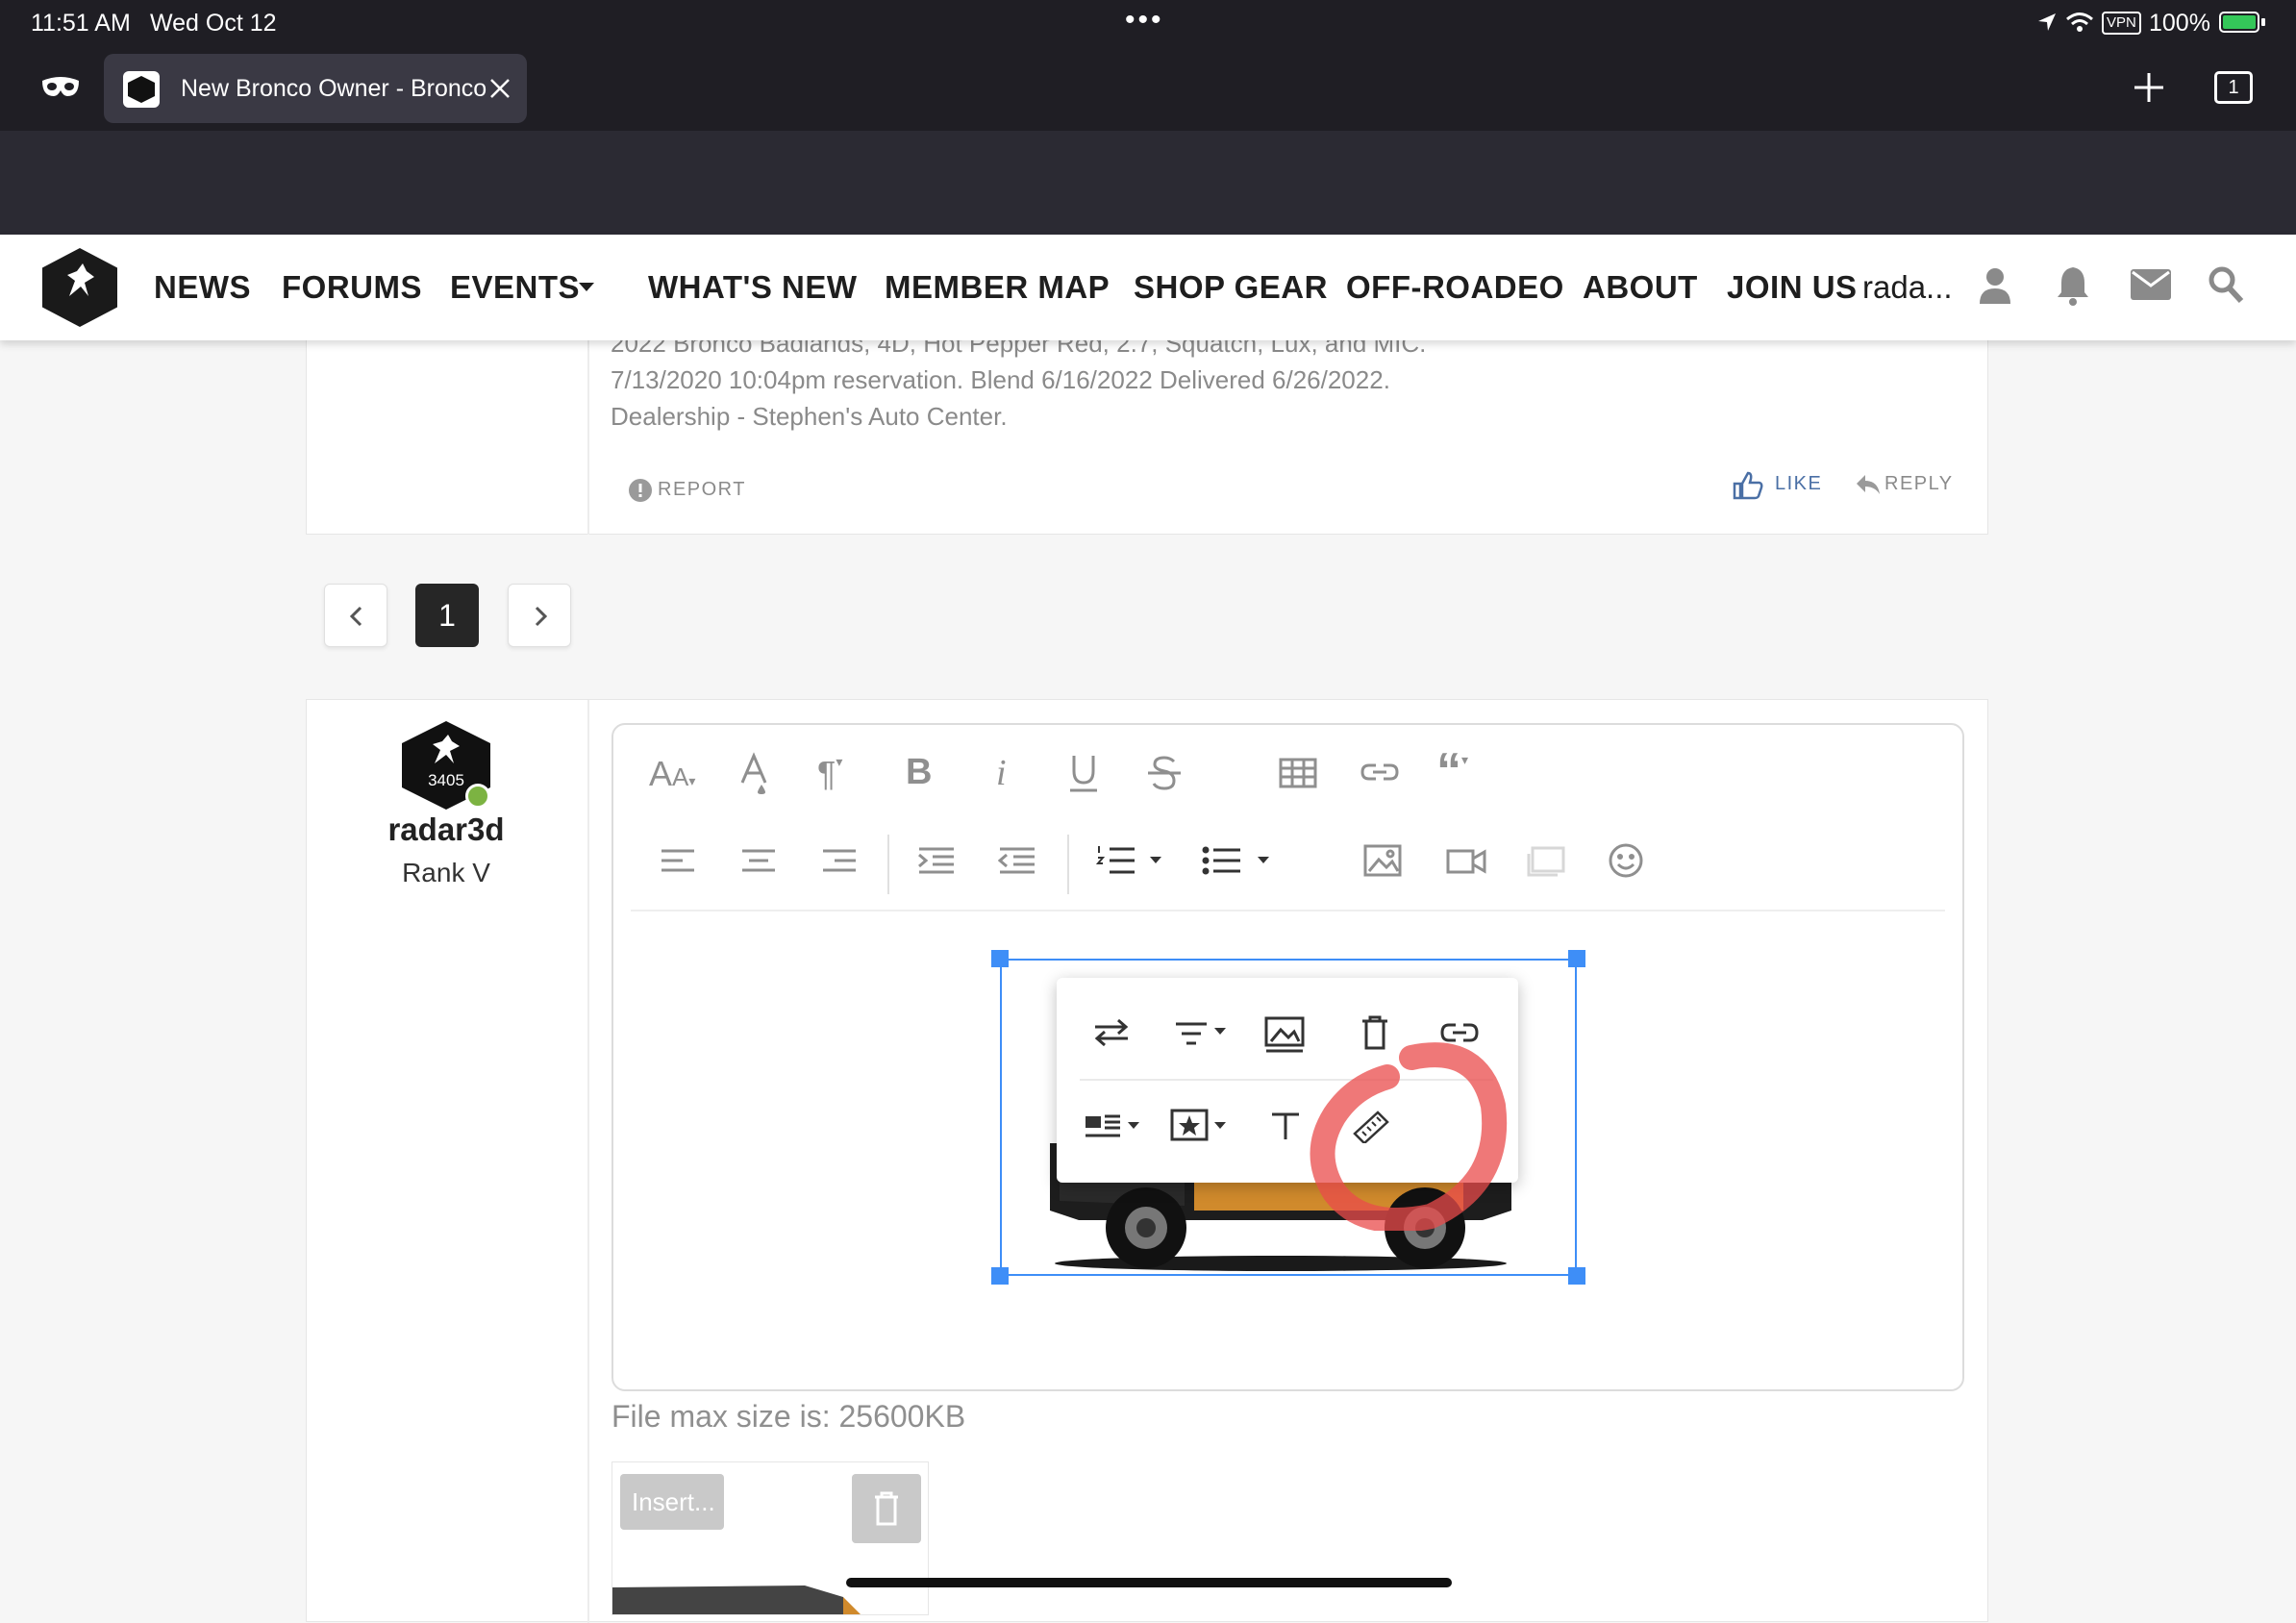 This screenshot has width=2296, height=1623. I want to click on nav-forums: FORUMS, so click(352, 287).